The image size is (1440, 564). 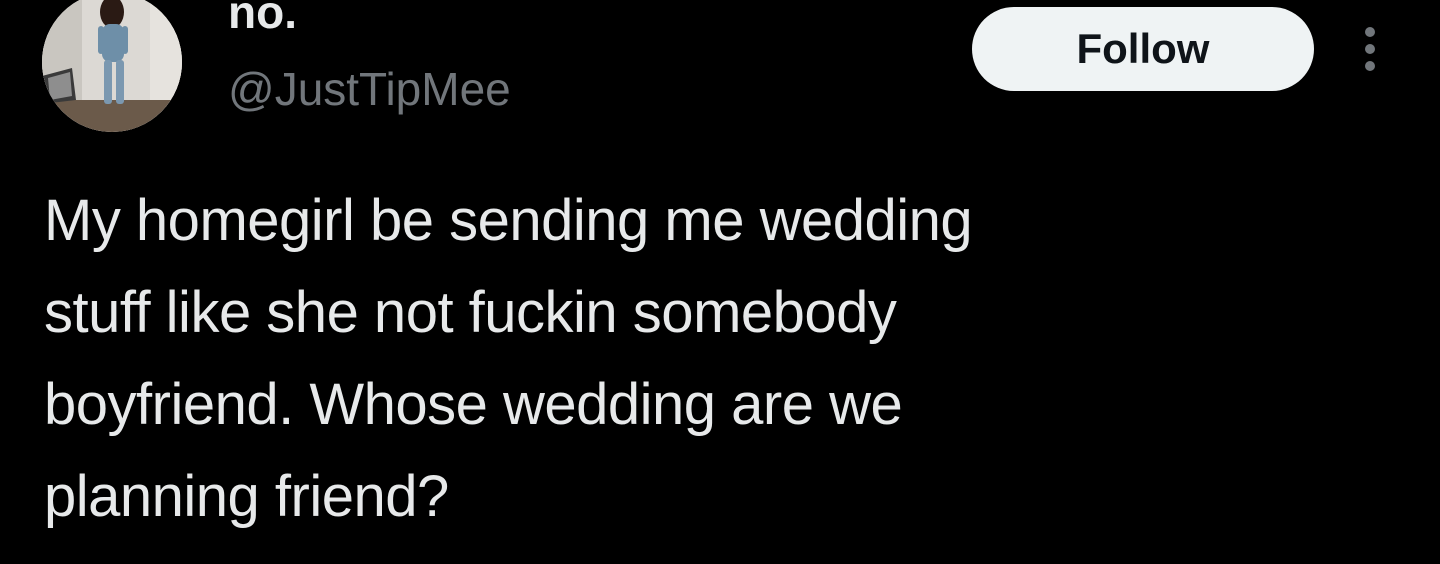 I want to click on tweet-text-line: stuff like she not fuckin somebody, so click(x=470, y=312).